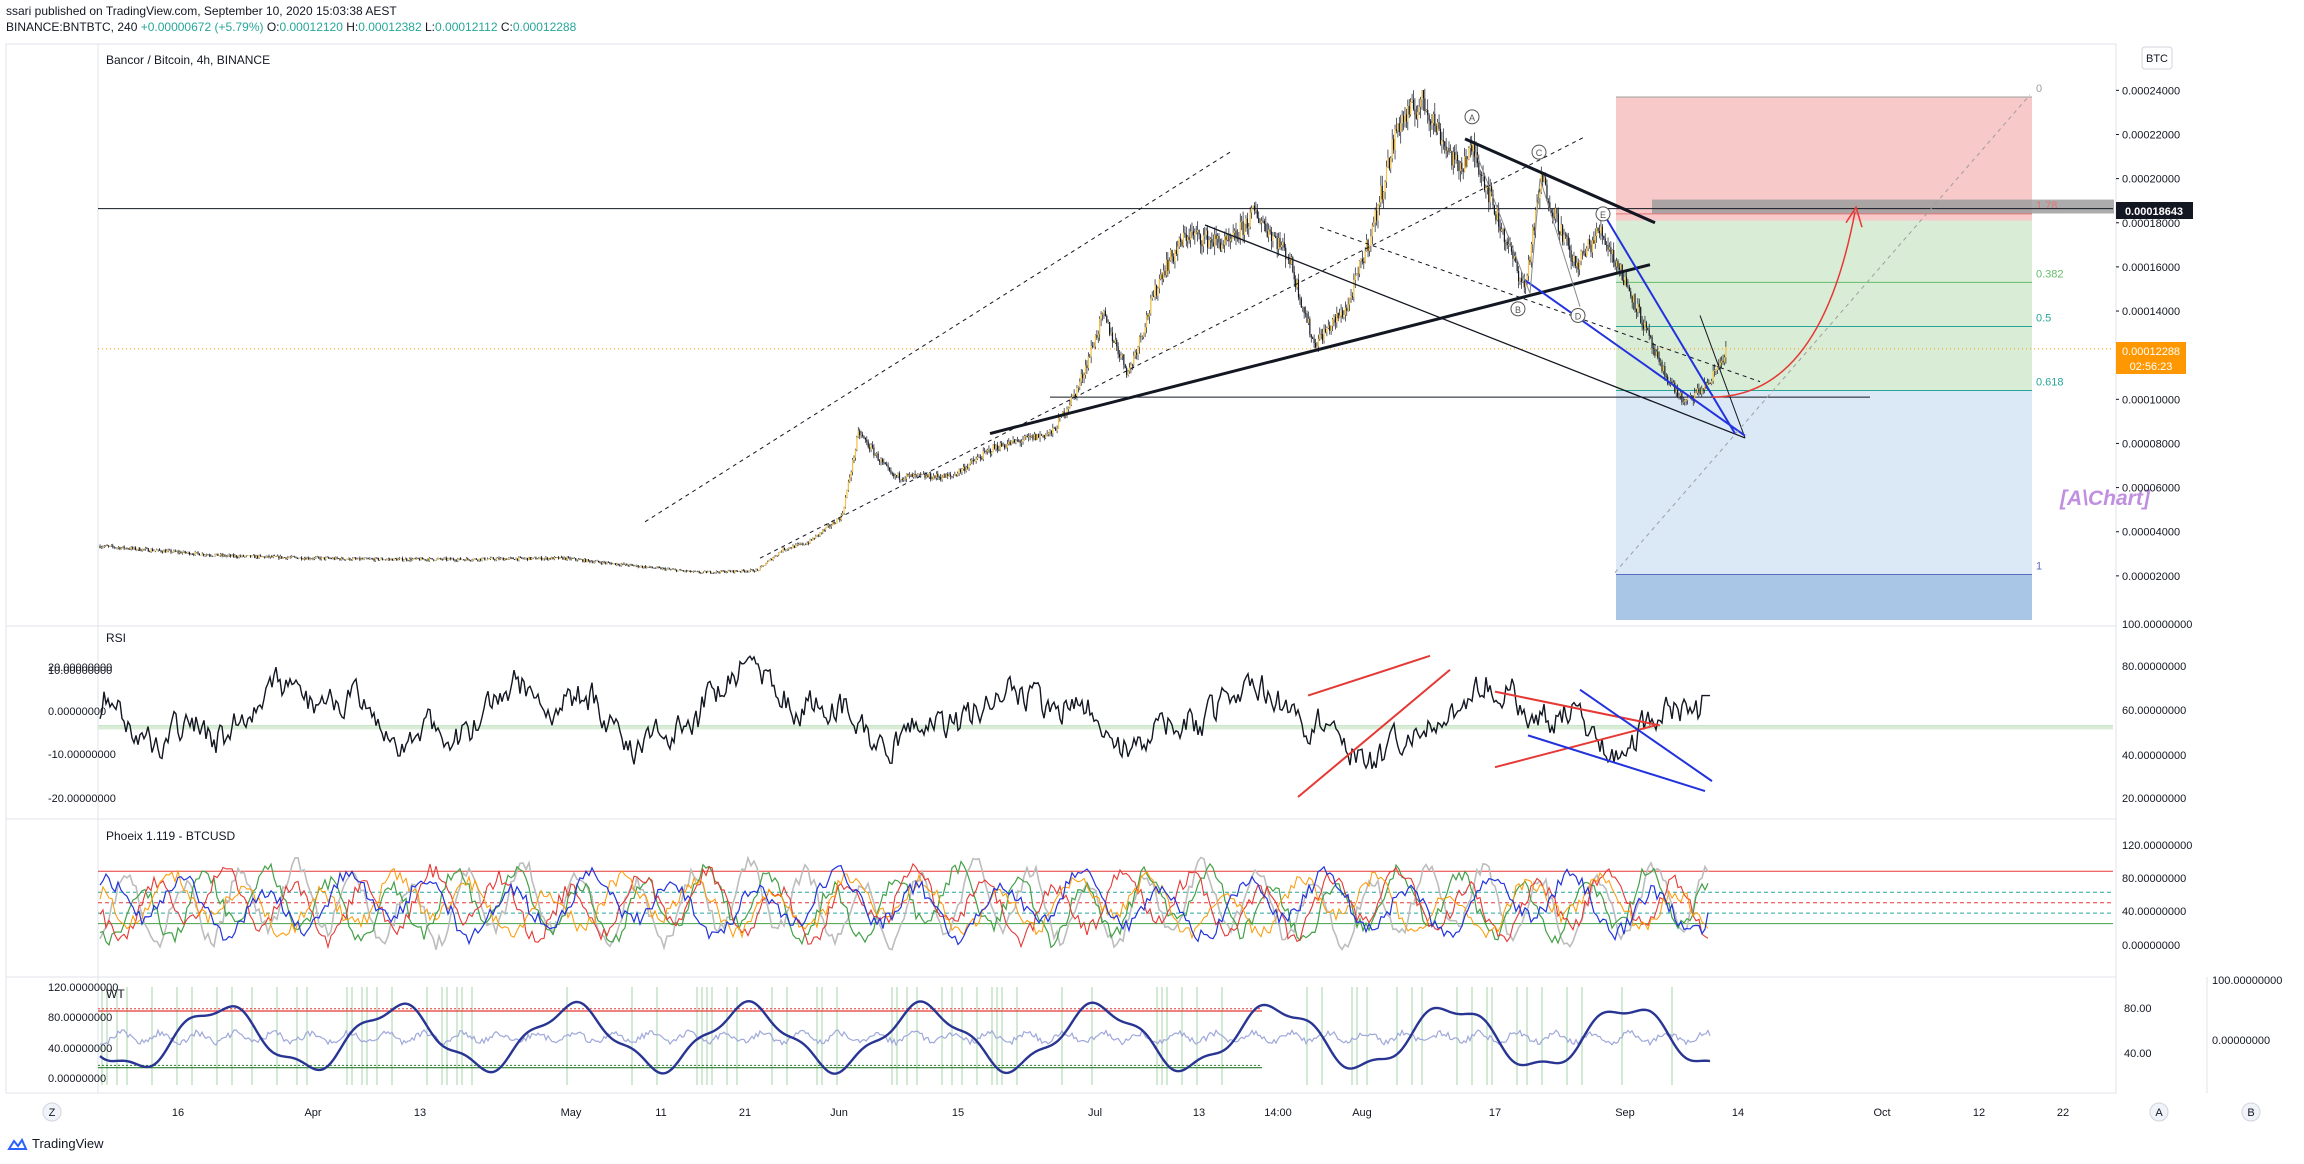  What do you see at coordinates (2151, 268) in the screenshot?
I see `price-tick-label: 0.00016000` at bounding box center [2151, 268].